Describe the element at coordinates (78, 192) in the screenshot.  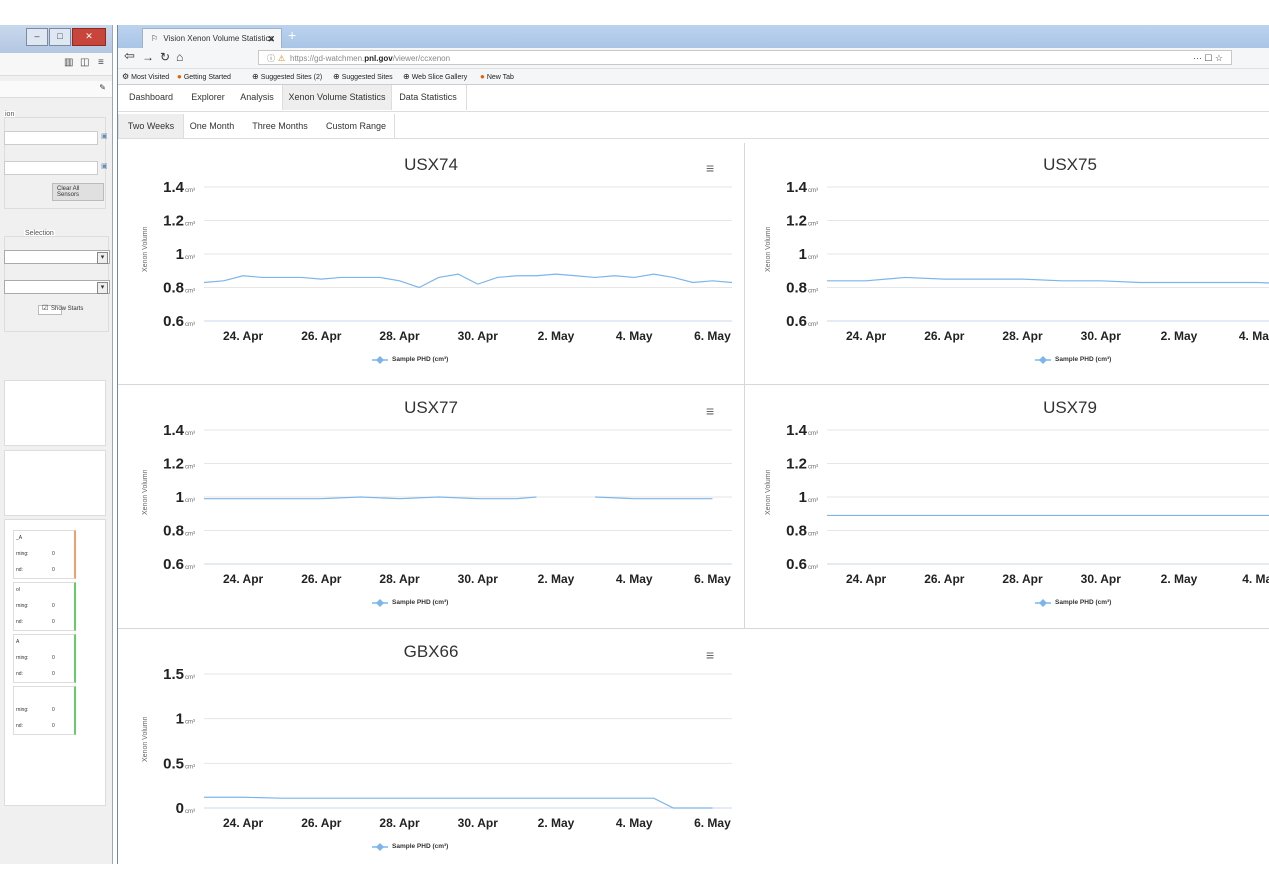
I see `clear-all-sensors-button: Clear All Sensors` at that location.